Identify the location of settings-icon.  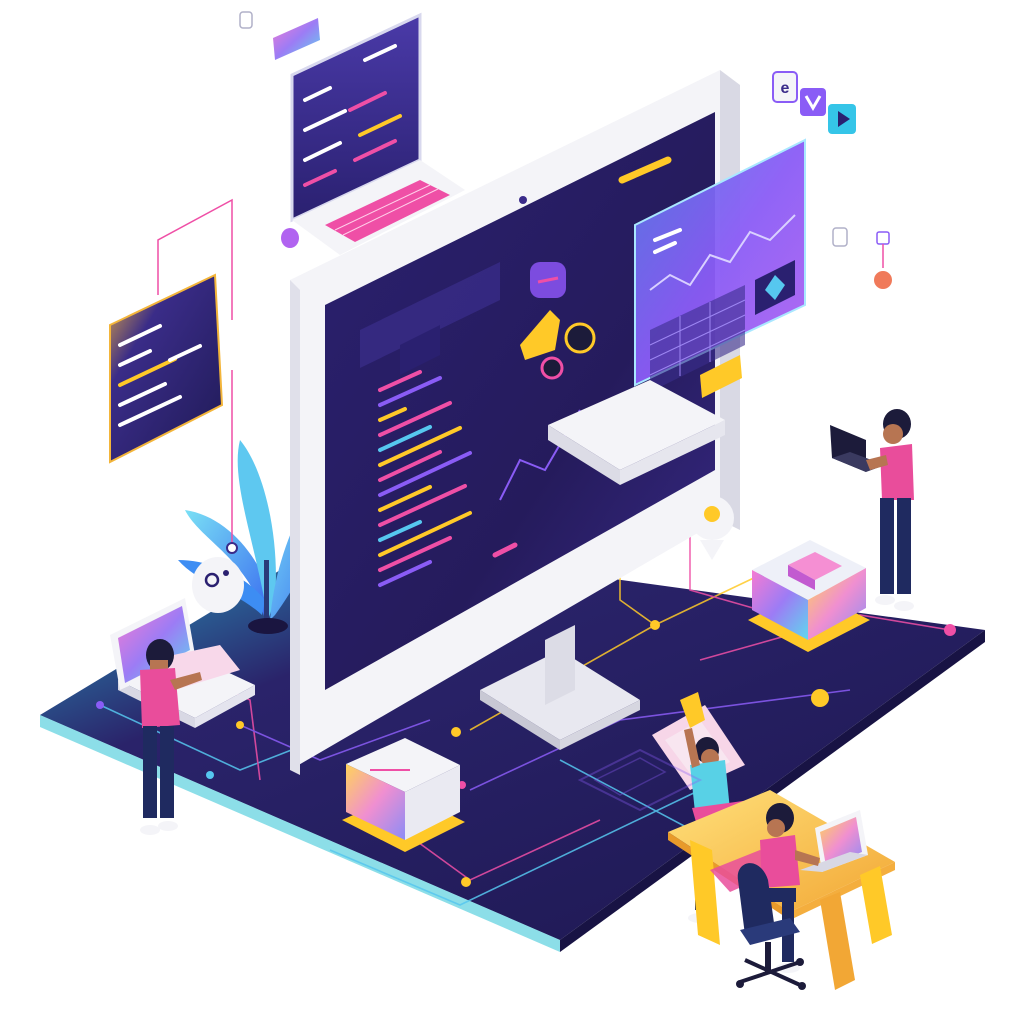
(218, 585).